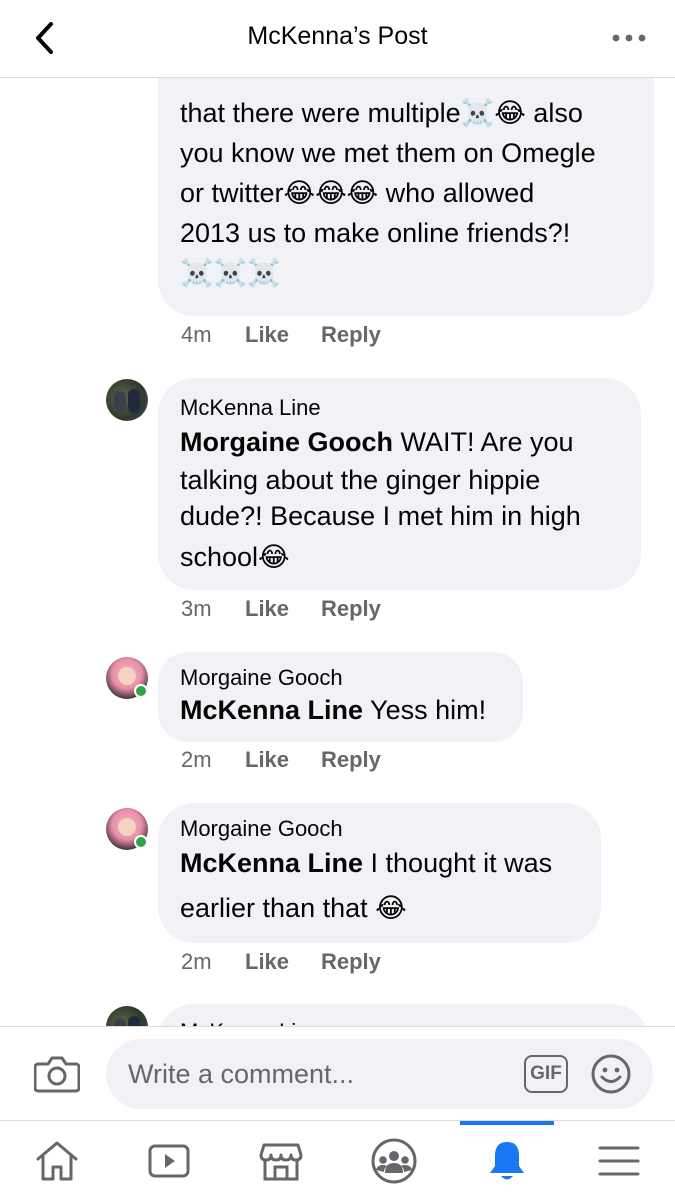 The width and height of the screenshot is (675, 1200). What do you see at coordinates (403, 1015) in the screenshot?
I see `comment-bubble: McKenna Line` at bounding box center [403, 1015].